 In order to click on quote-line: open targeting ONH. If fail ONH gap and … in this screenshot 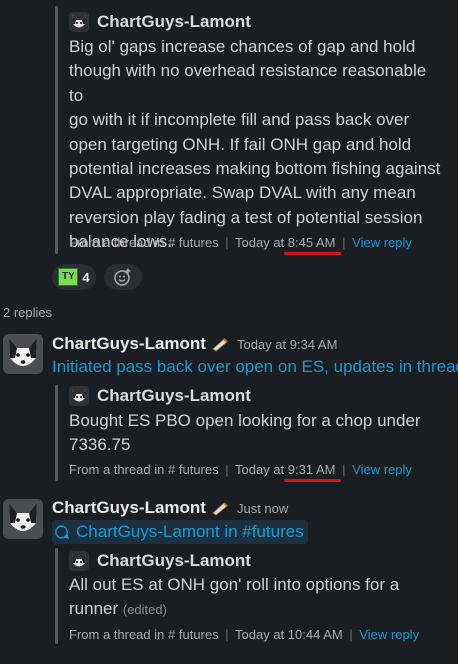, I will do `click(240, 144)`.